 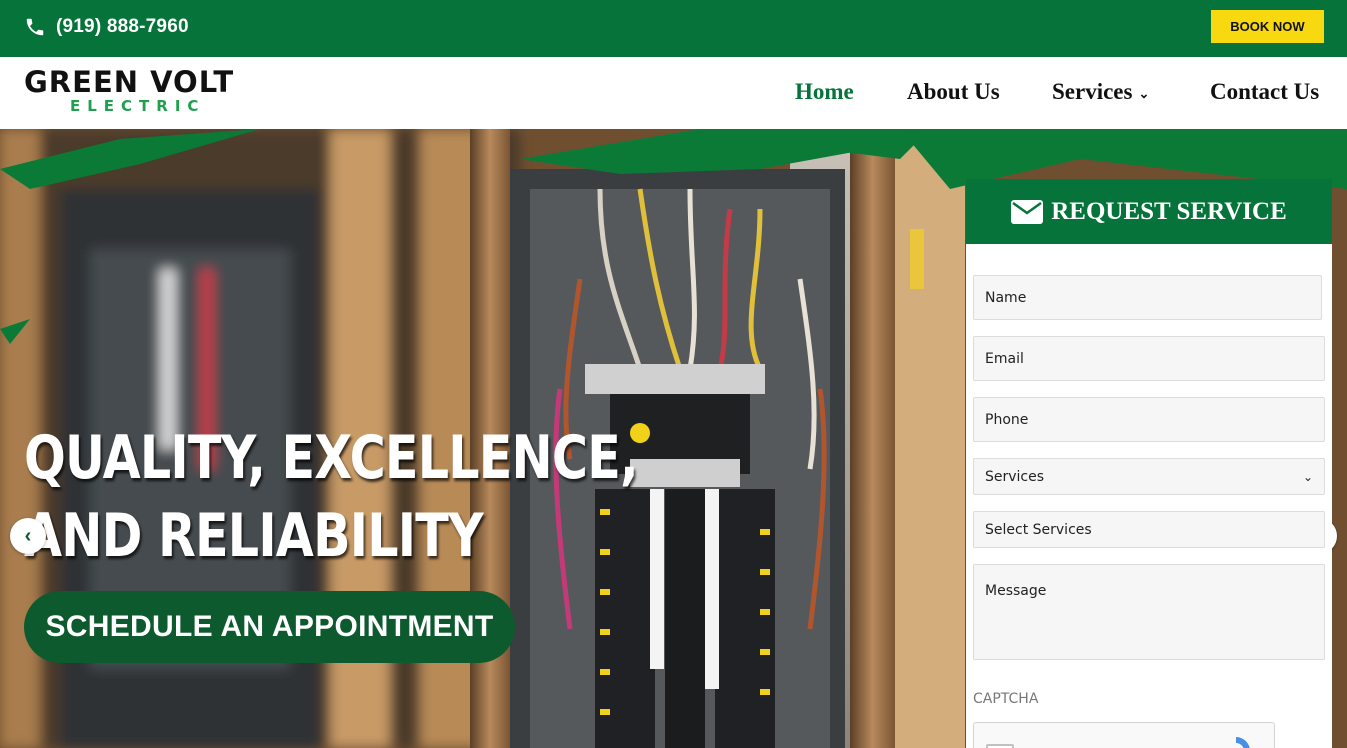 What do you see at coordinates (673, 28) in the screenshot?
I see `top-bar: (919) 888-7960 BOOK NOW` at bounding box center [673, 28].